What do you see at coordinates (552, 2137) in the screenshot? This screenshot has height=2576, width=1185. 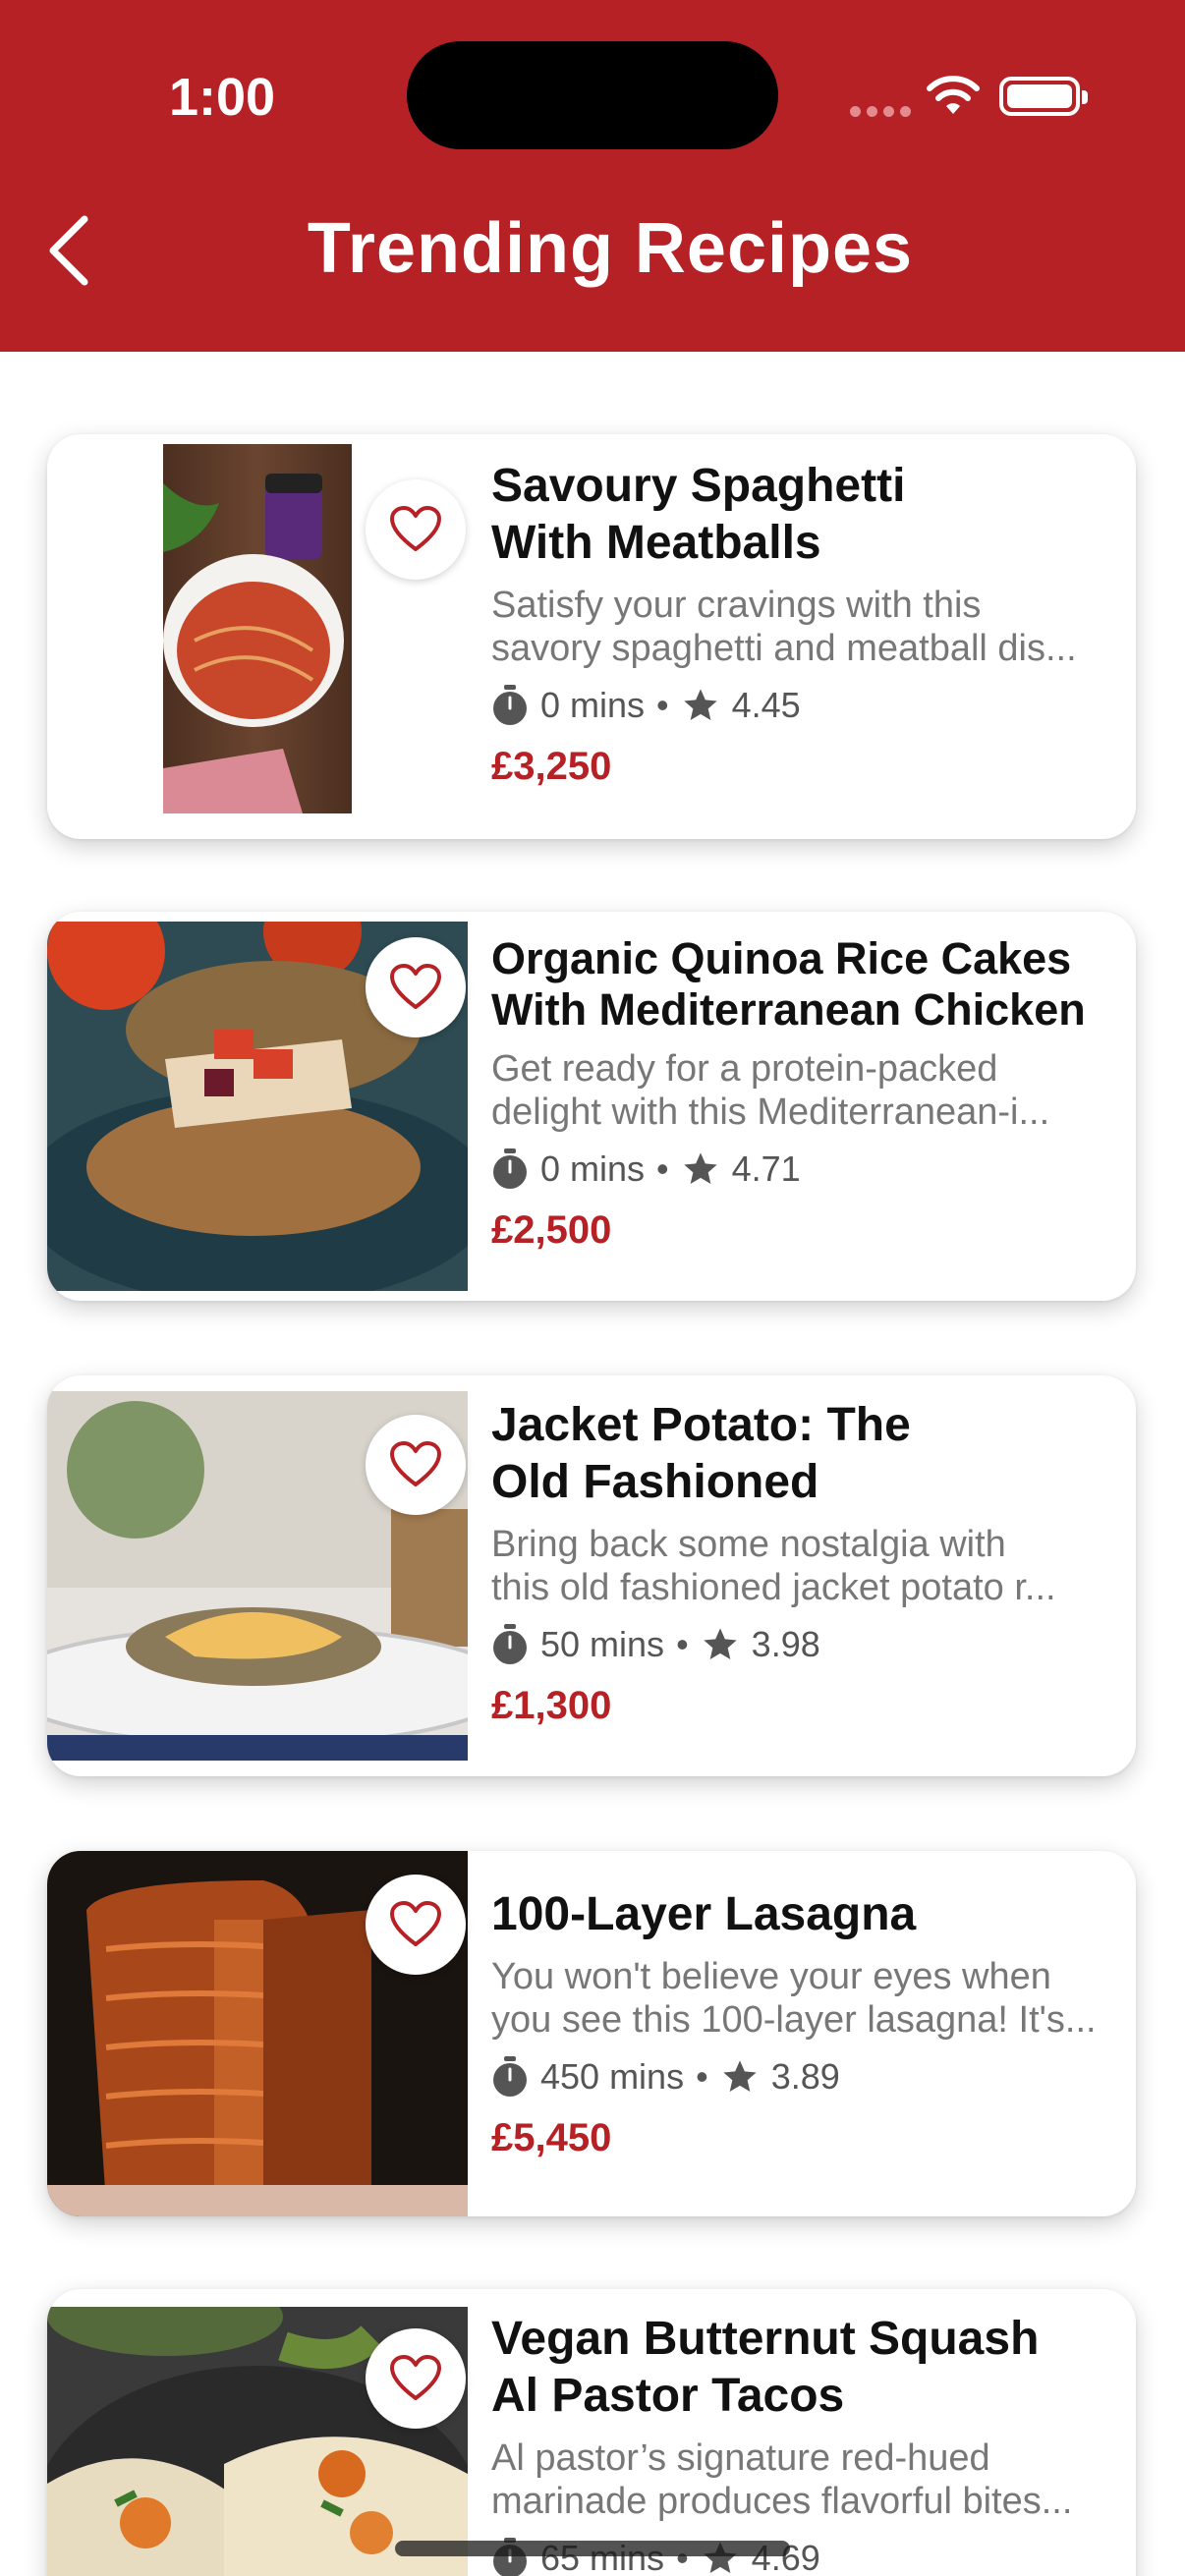 I see `recipe-price: £5,450` at bounding box center [552, 2137].